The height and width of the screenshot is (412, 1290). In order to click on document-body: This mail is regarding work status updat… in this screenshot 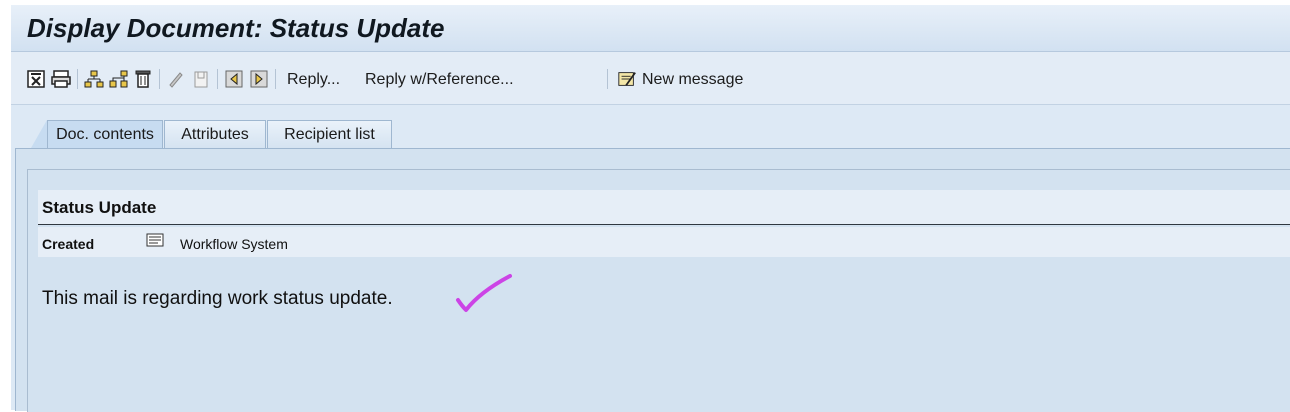, I will do `click(217, 298)`.